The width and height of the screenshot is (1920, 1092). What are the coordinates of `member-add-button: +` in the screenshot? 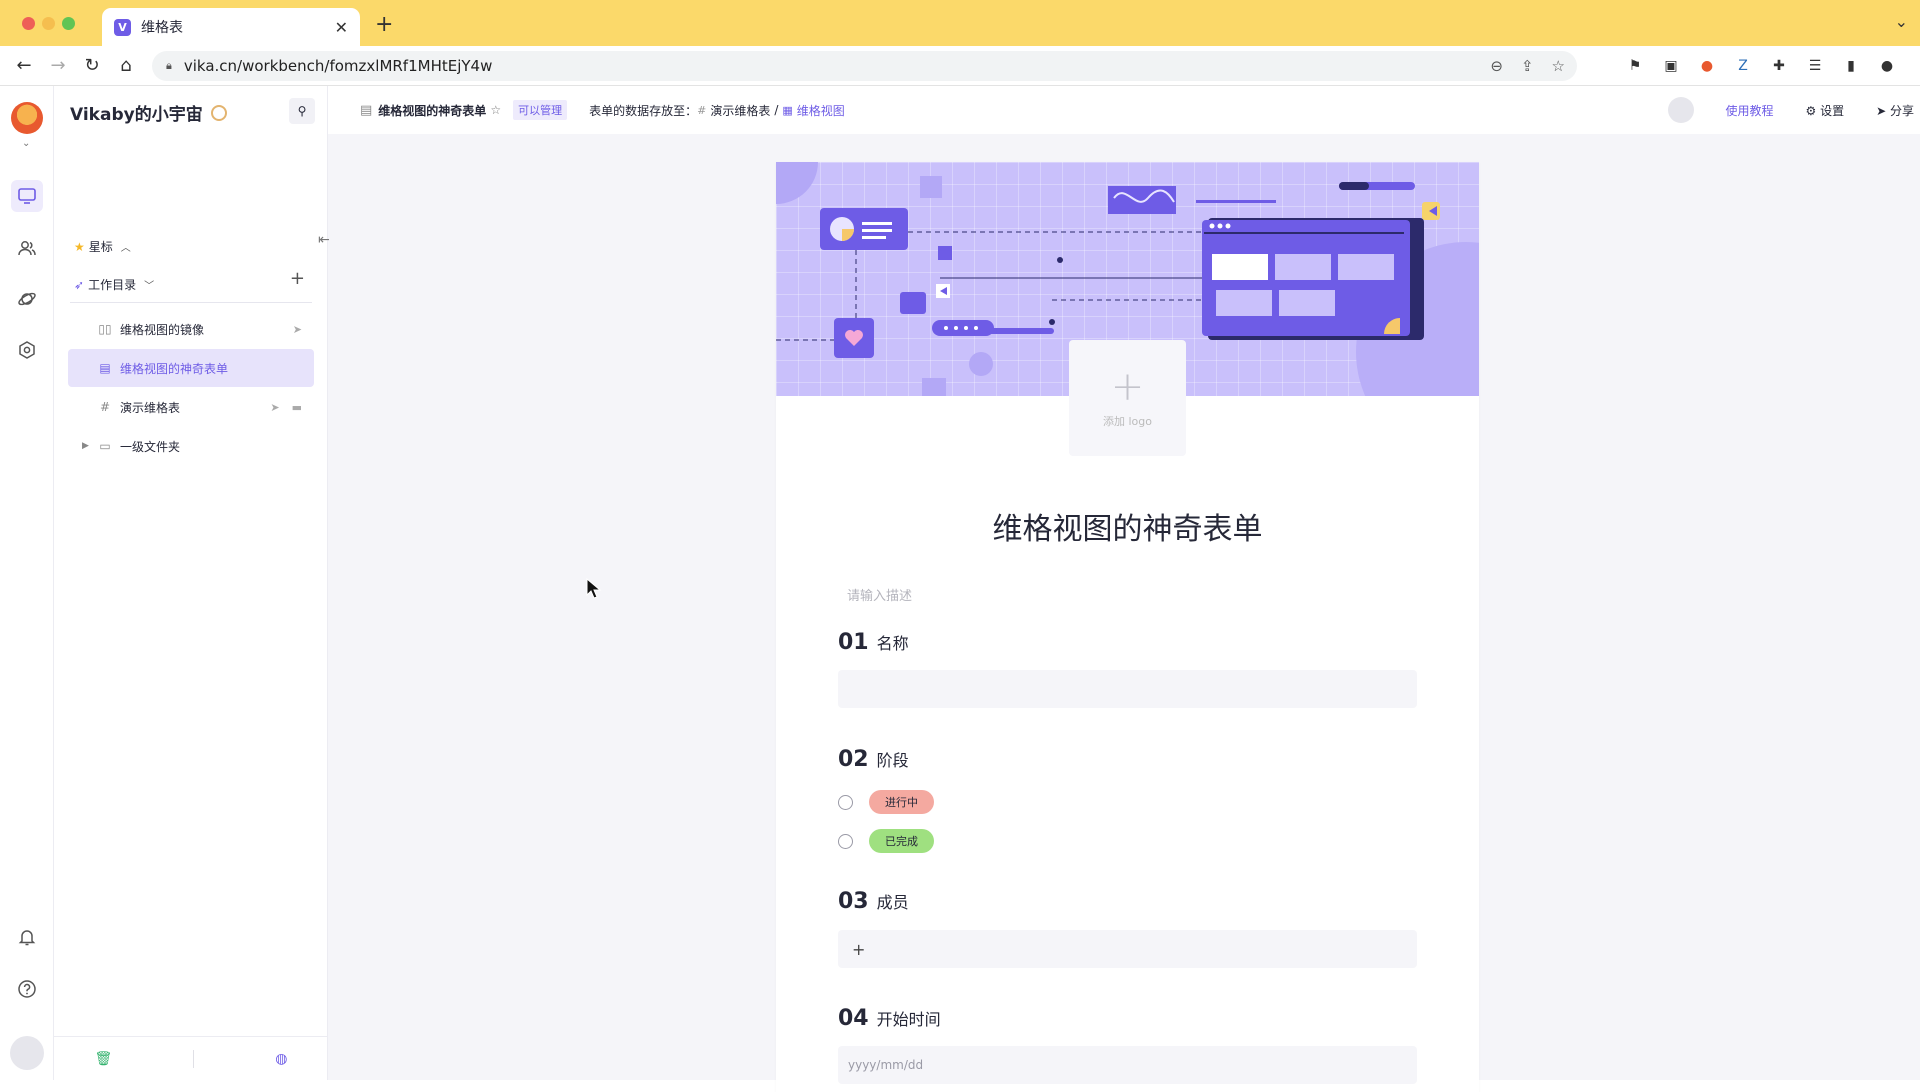 It's located at (1127, 949).